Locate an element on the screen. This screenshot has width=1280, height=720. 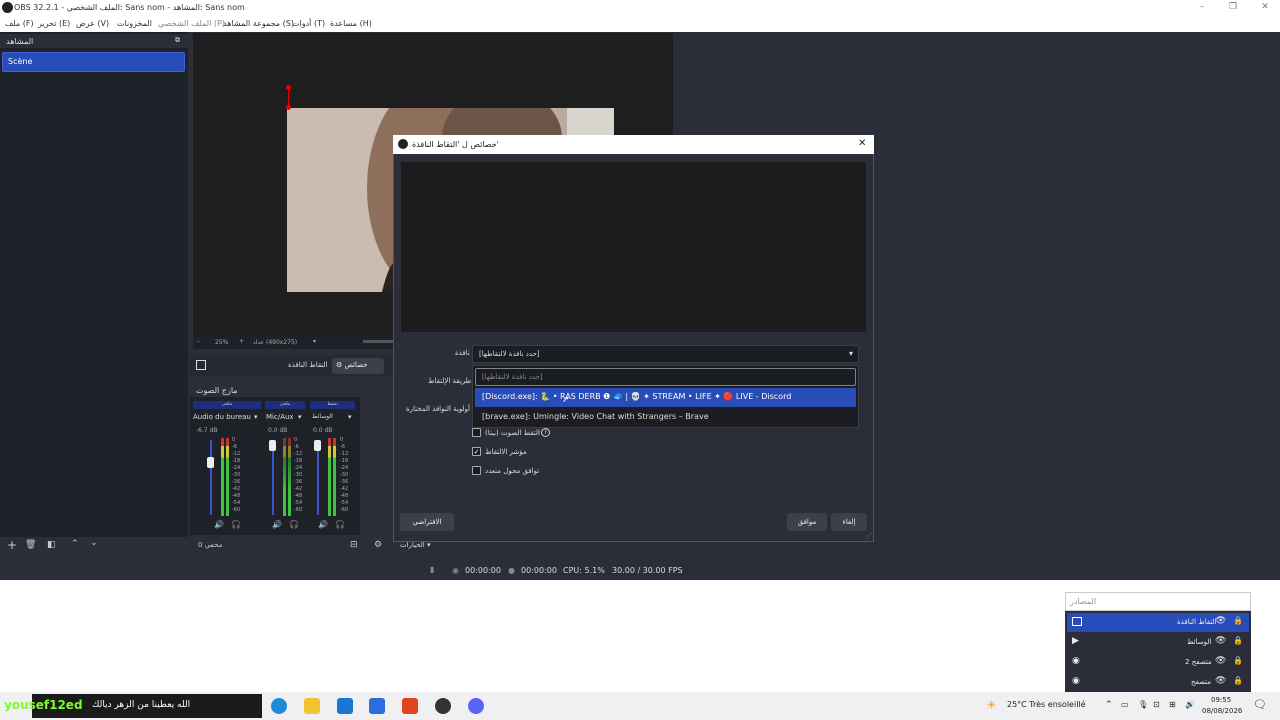
scene-item: Scène is located at coordinates (93, 62).